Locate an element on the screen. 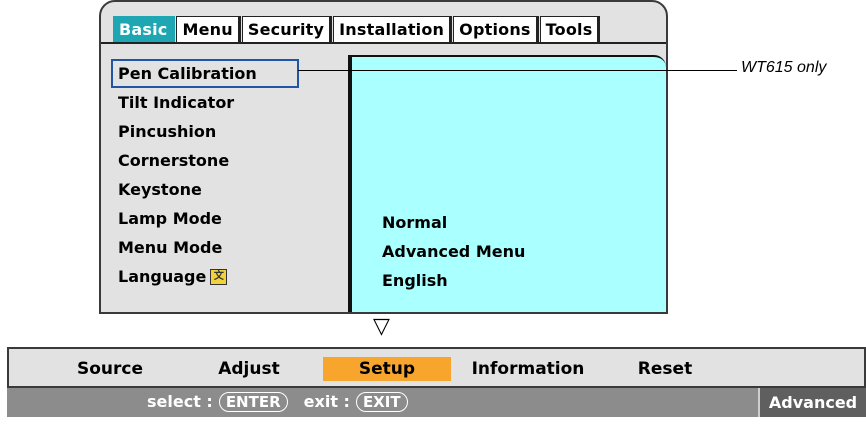 This screenshot has width=866, height=446. exit-label: exit : is located at coordinates (326, 401).